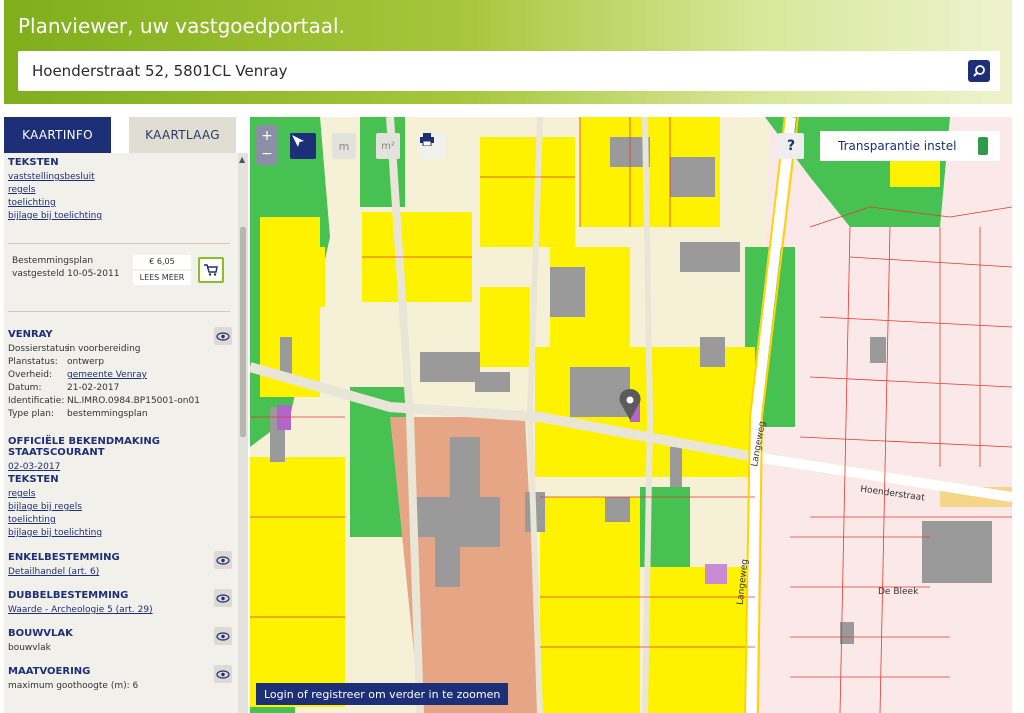 The height and width of the screenshot is (713, 1024). What do you see at coordinates (64, 557) in the screenshot?
I see `section-title: ENKELBESTEMMING` at bounding box center [64, 557].